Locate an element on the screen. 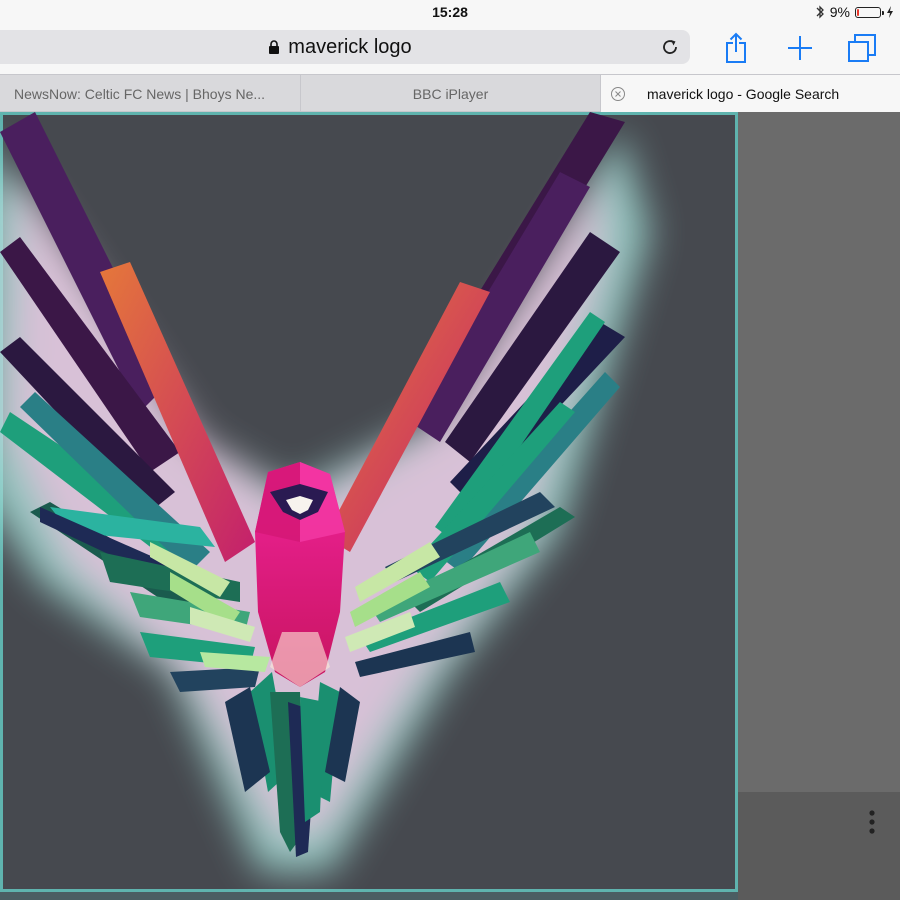 The height and width of the screenshot is (900, 900). battery-percent: 9% is located at coordinates (839, 12).